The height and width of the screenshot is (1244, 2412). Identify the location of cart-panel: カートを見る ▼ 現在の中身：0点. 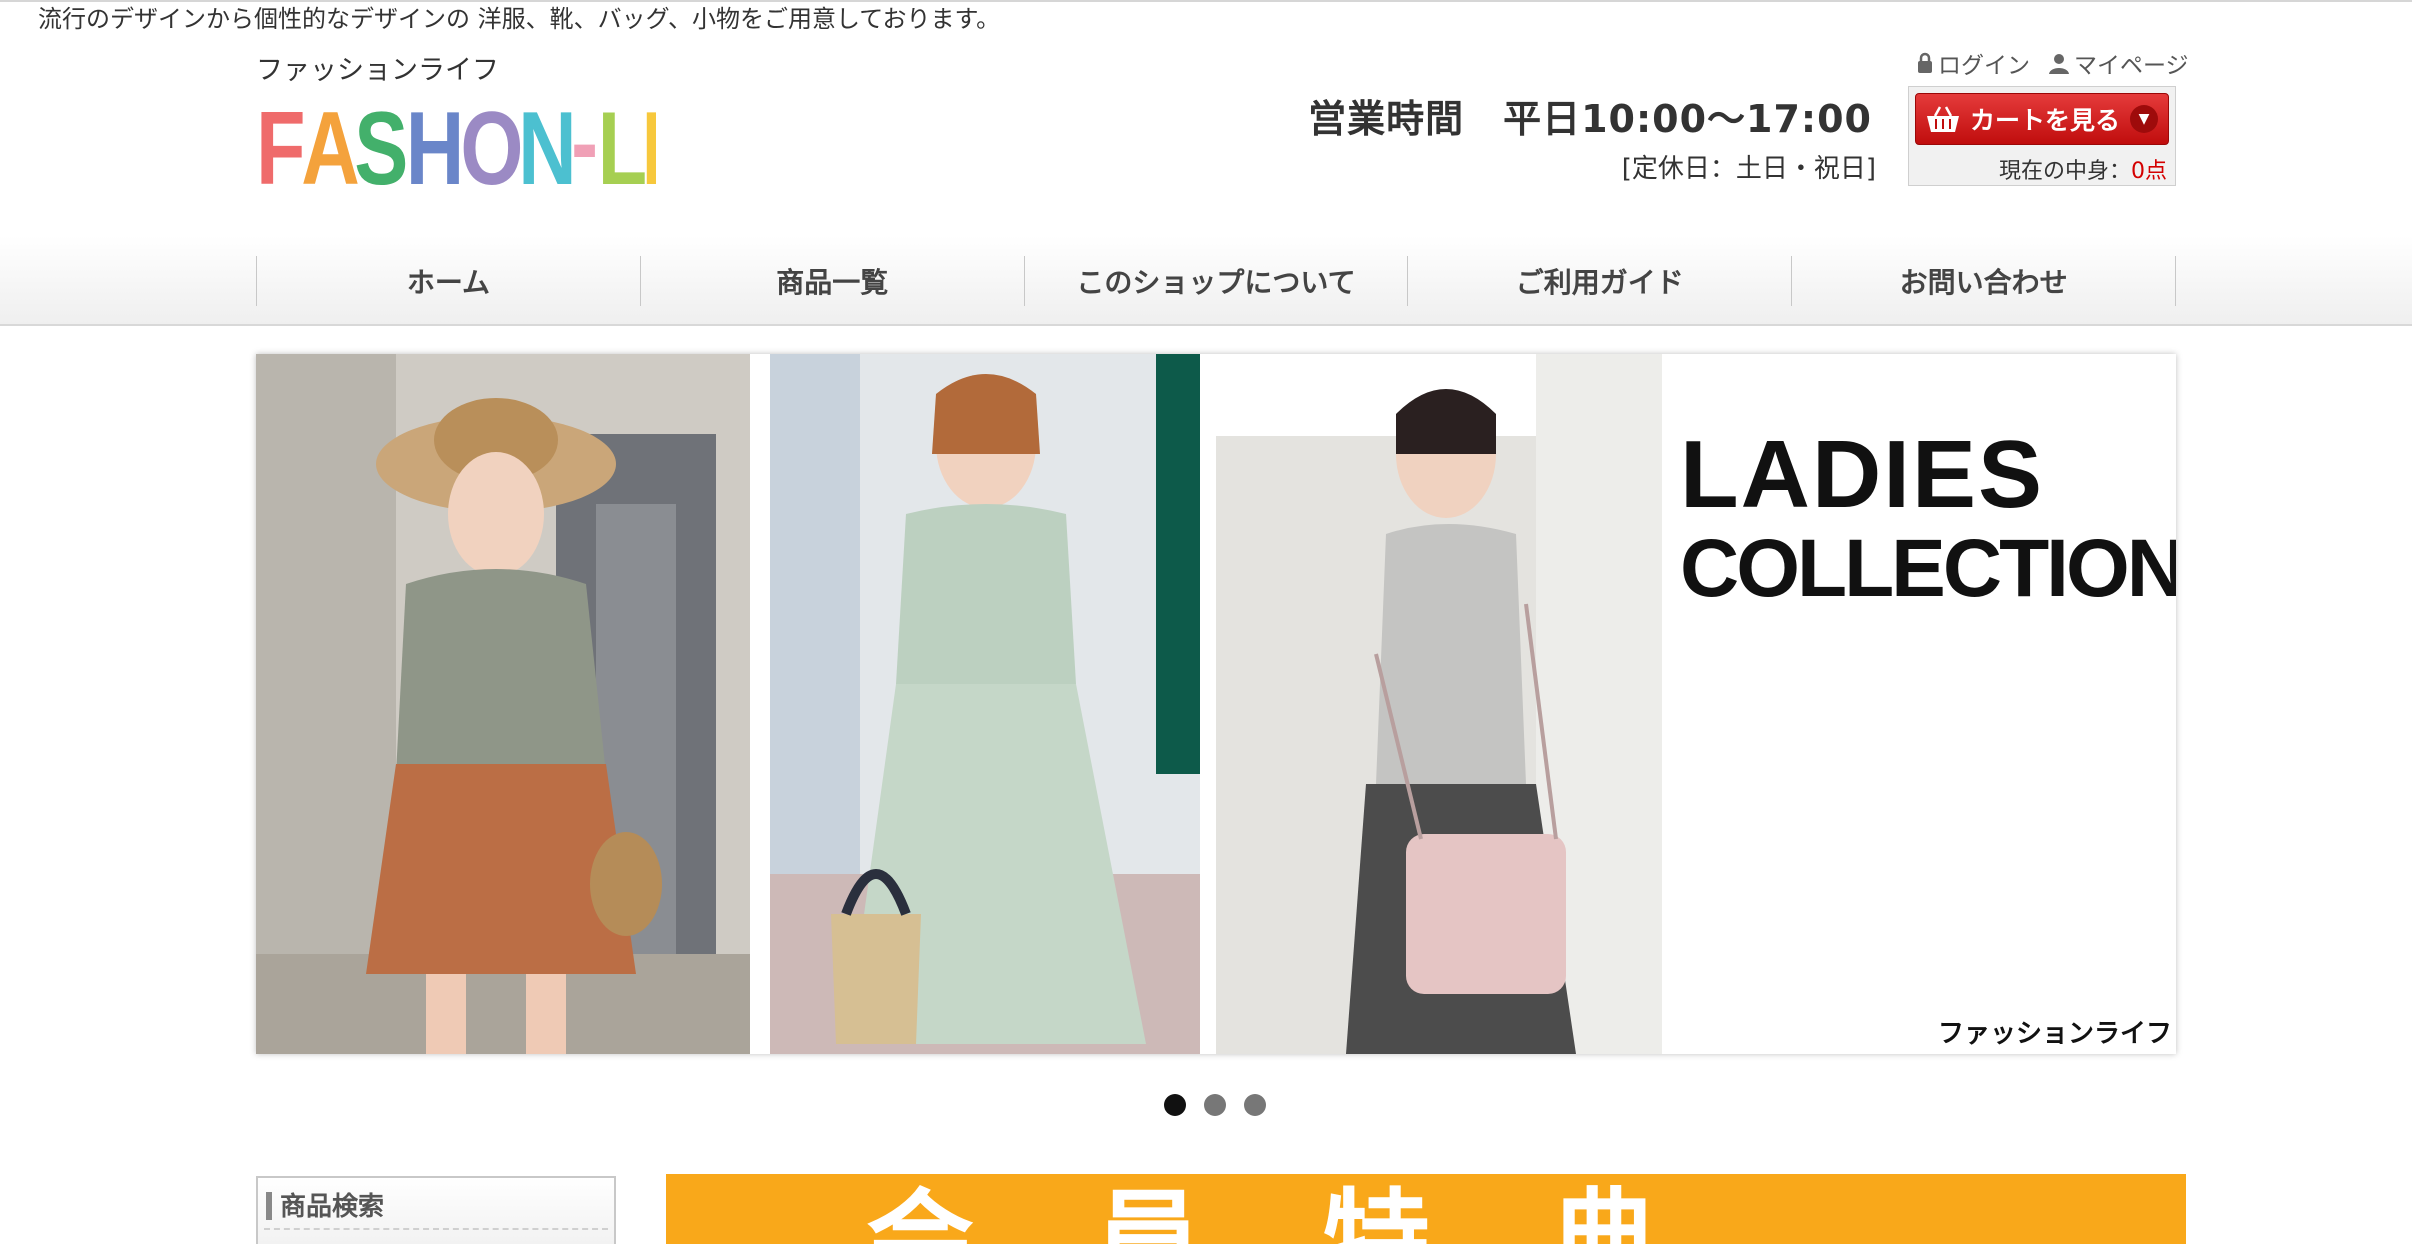
(2042, 136).